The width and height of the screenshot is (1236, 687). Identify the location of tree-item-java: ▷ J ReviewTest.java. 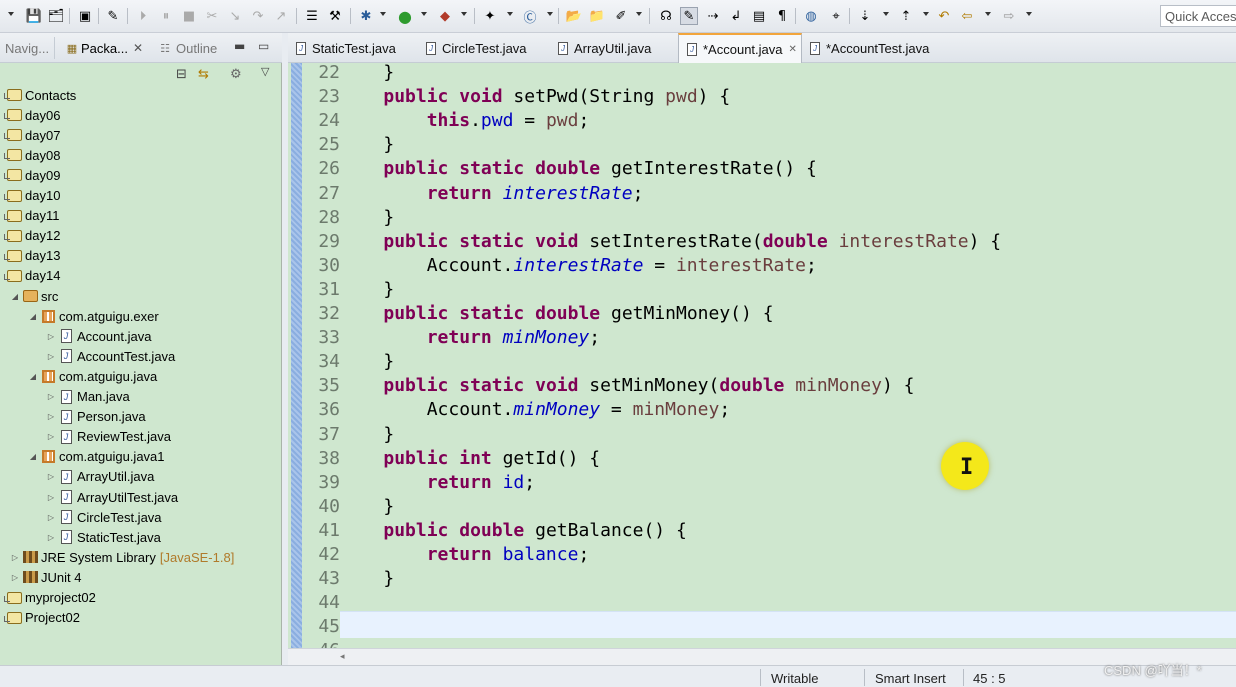
(108, 437).